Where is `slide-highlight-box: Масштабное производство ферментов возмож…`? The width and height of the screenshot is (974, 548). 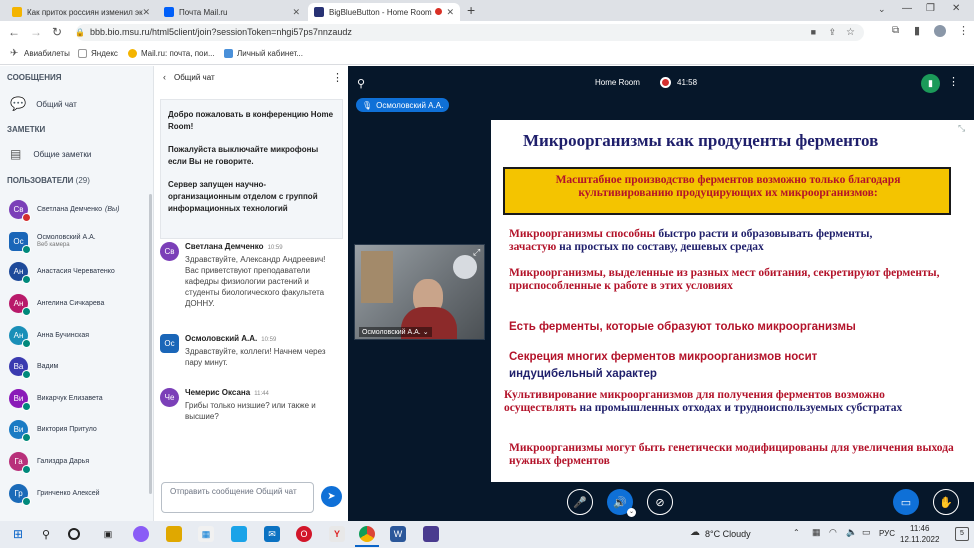
slide-highlight-box: Масштабное производство ферментов возмож… is located at coordinates (727, 191).